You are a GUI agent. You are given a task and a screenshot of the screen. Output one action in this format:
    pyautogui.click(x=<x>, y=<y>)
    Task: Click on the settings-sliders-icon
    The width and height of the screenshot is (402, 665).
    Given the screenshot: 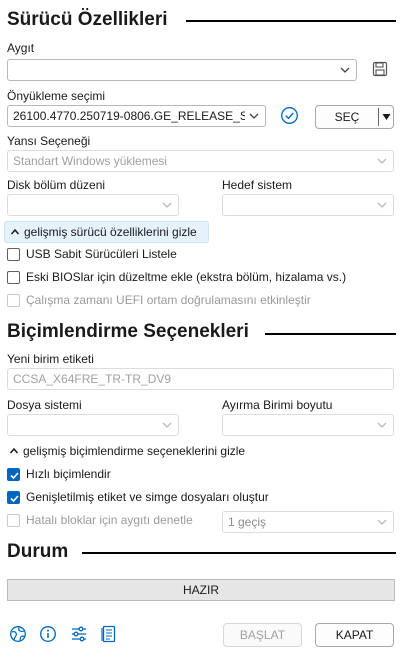 What is the action you would take?
    pyautogui.click(x=79, y=634)
    